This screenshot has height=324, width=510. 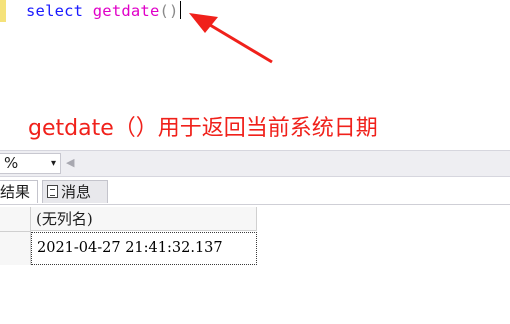 What do you see at coordinates (30, 163) in the screenshot?
I see `zoom-dropdown: % ▾` at bounding box center [30, 163].